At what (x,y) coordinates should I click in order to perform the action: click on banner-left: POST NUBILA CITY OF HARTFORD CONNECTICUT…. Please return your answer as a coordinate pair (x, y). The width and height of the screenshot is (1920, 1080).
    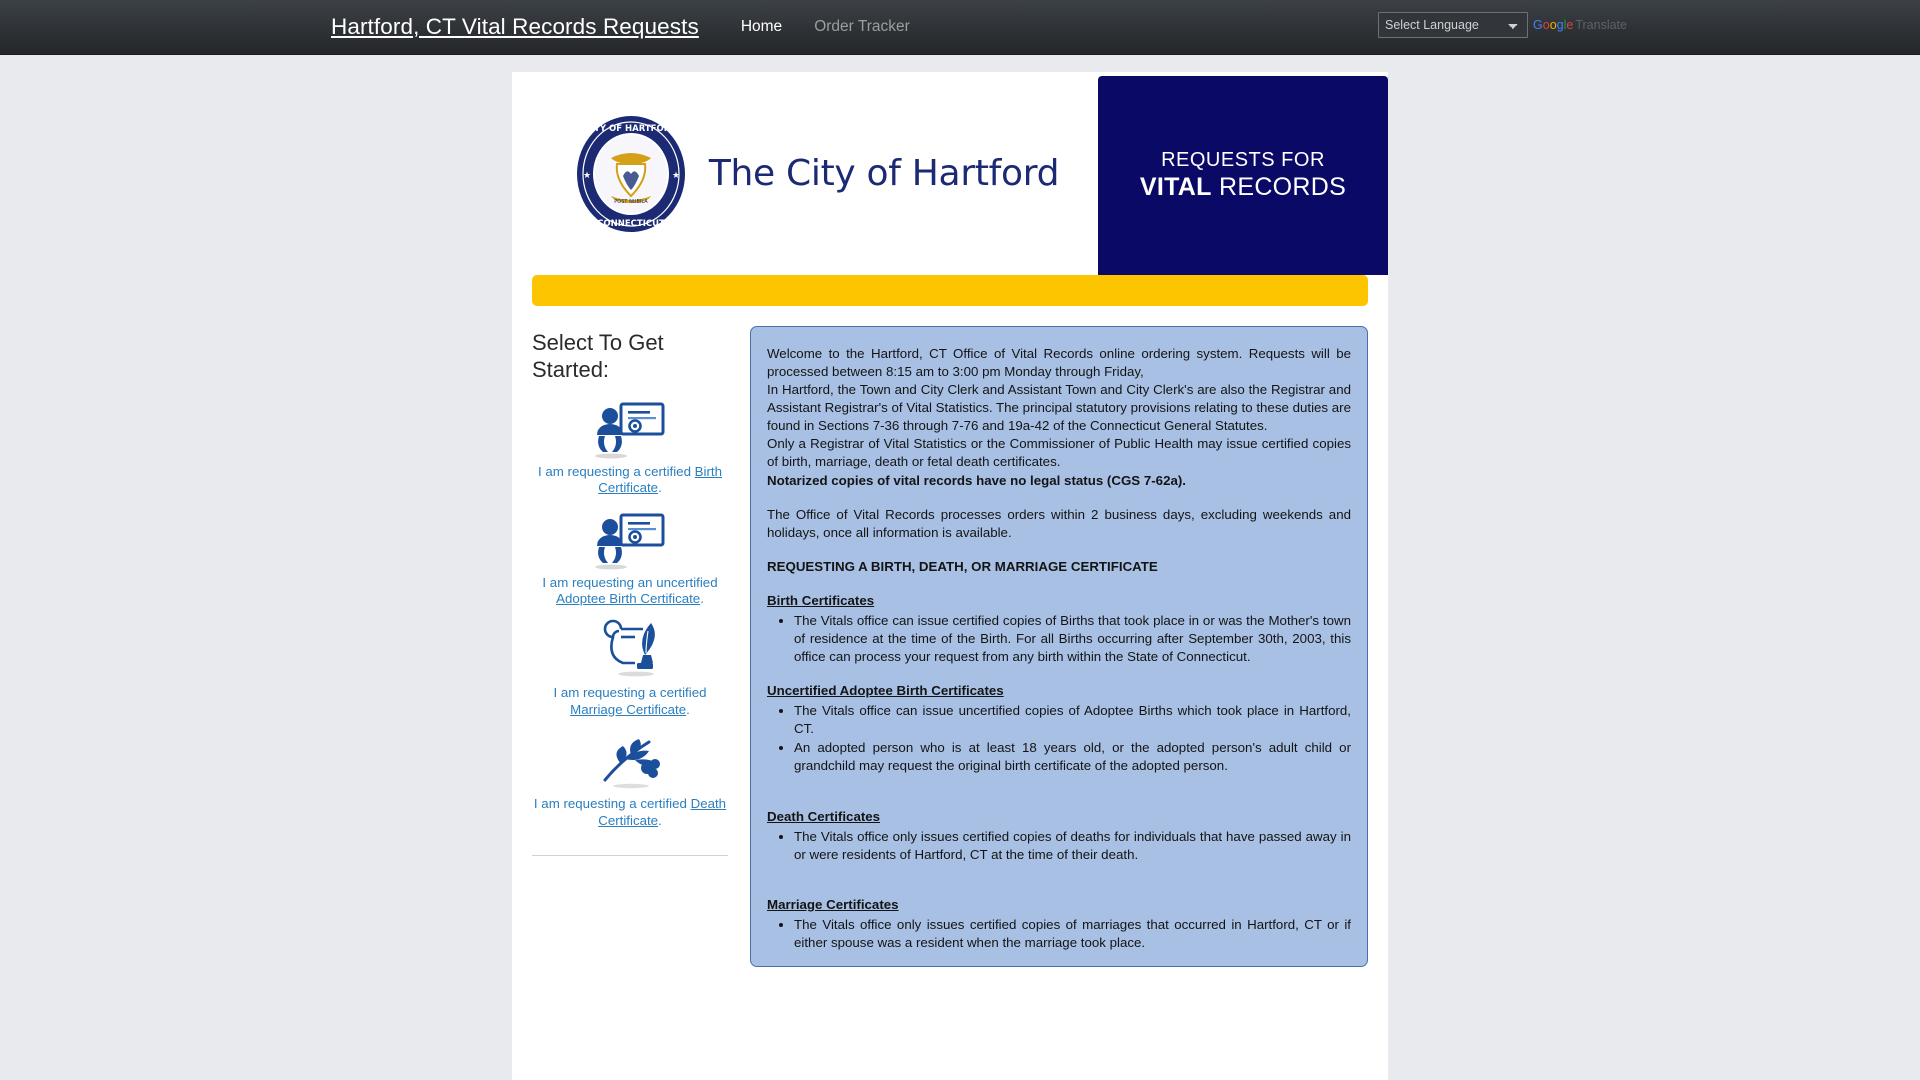
    Looking at the image, I should click on (805, 173).